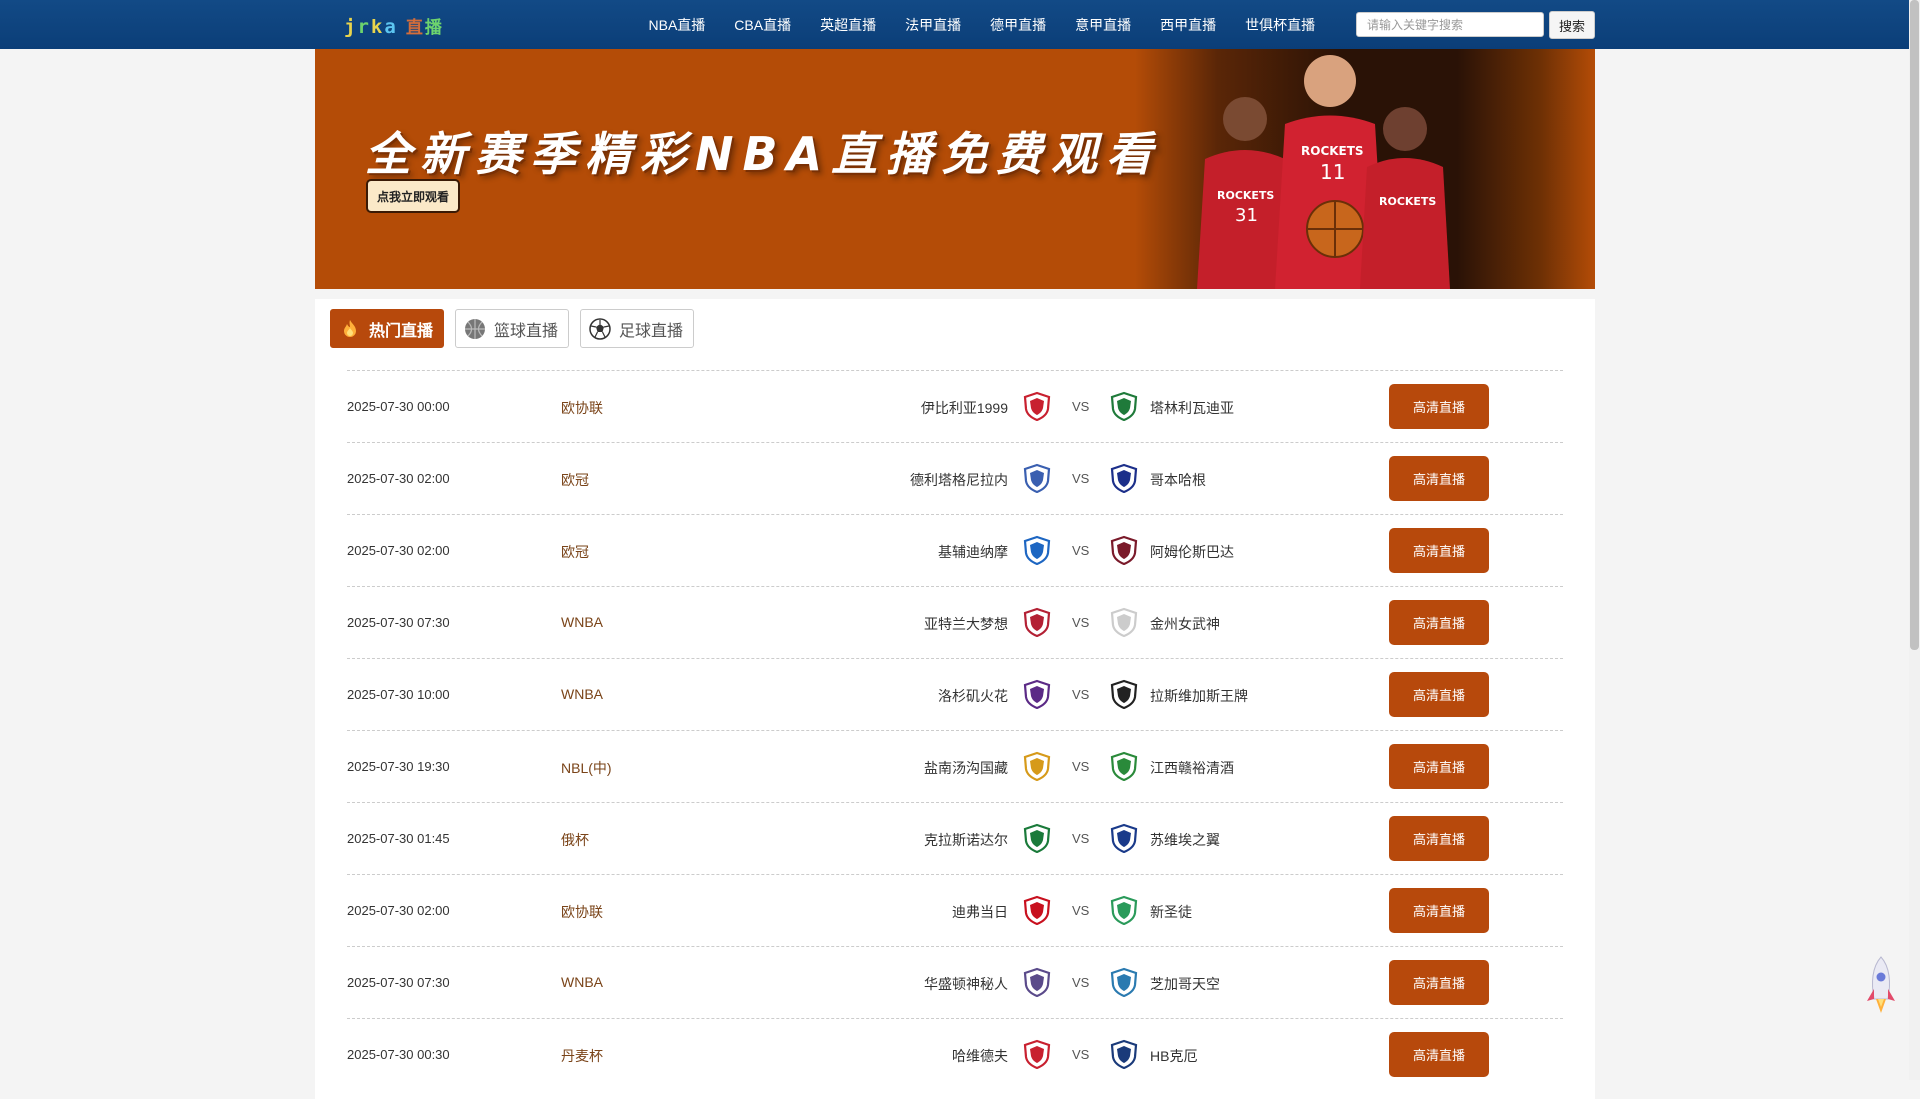 This screenshot has width=1920, height=1099. Describe the element at coordinates (1280, 24) in the screenshot. I see `nav-link-club-world-cup: 世俱杯直播` at that location.